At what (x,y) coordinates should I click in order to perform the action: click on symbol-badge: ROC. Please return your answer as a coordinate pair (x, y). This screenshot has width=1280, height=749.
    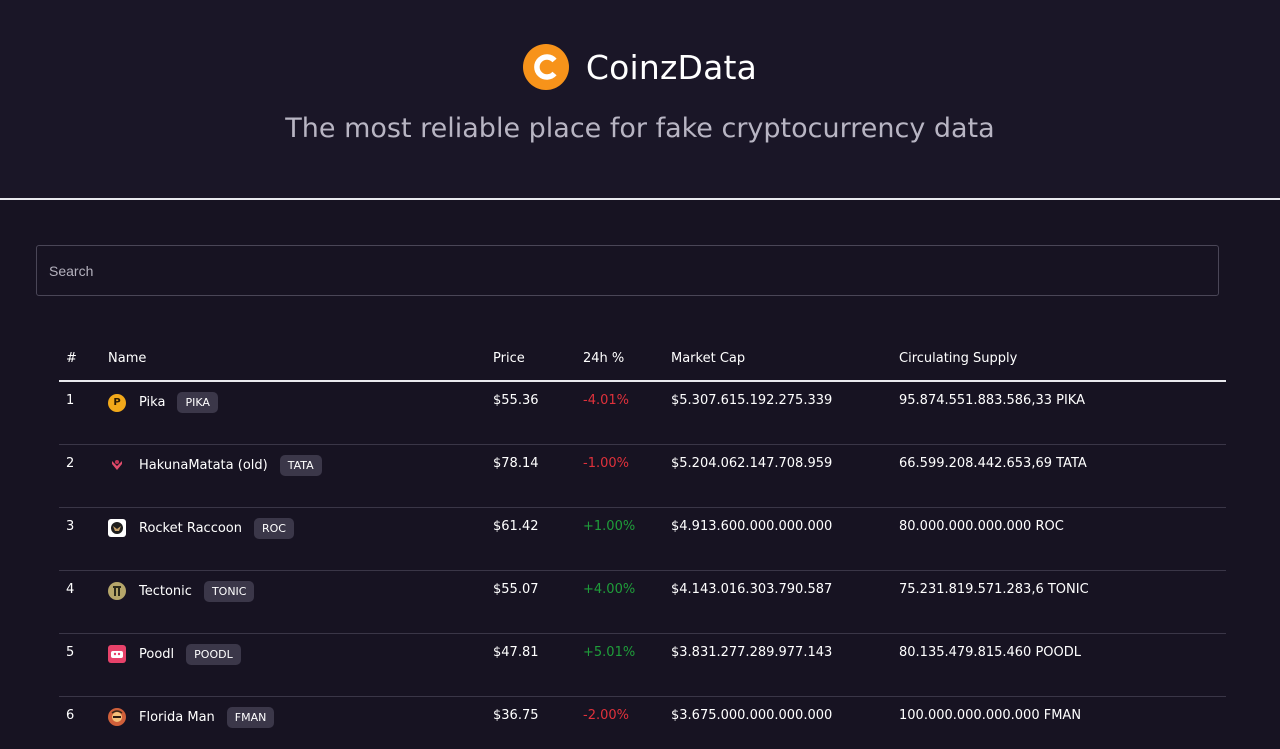
    Looking at the image, I should click on (274, 528).